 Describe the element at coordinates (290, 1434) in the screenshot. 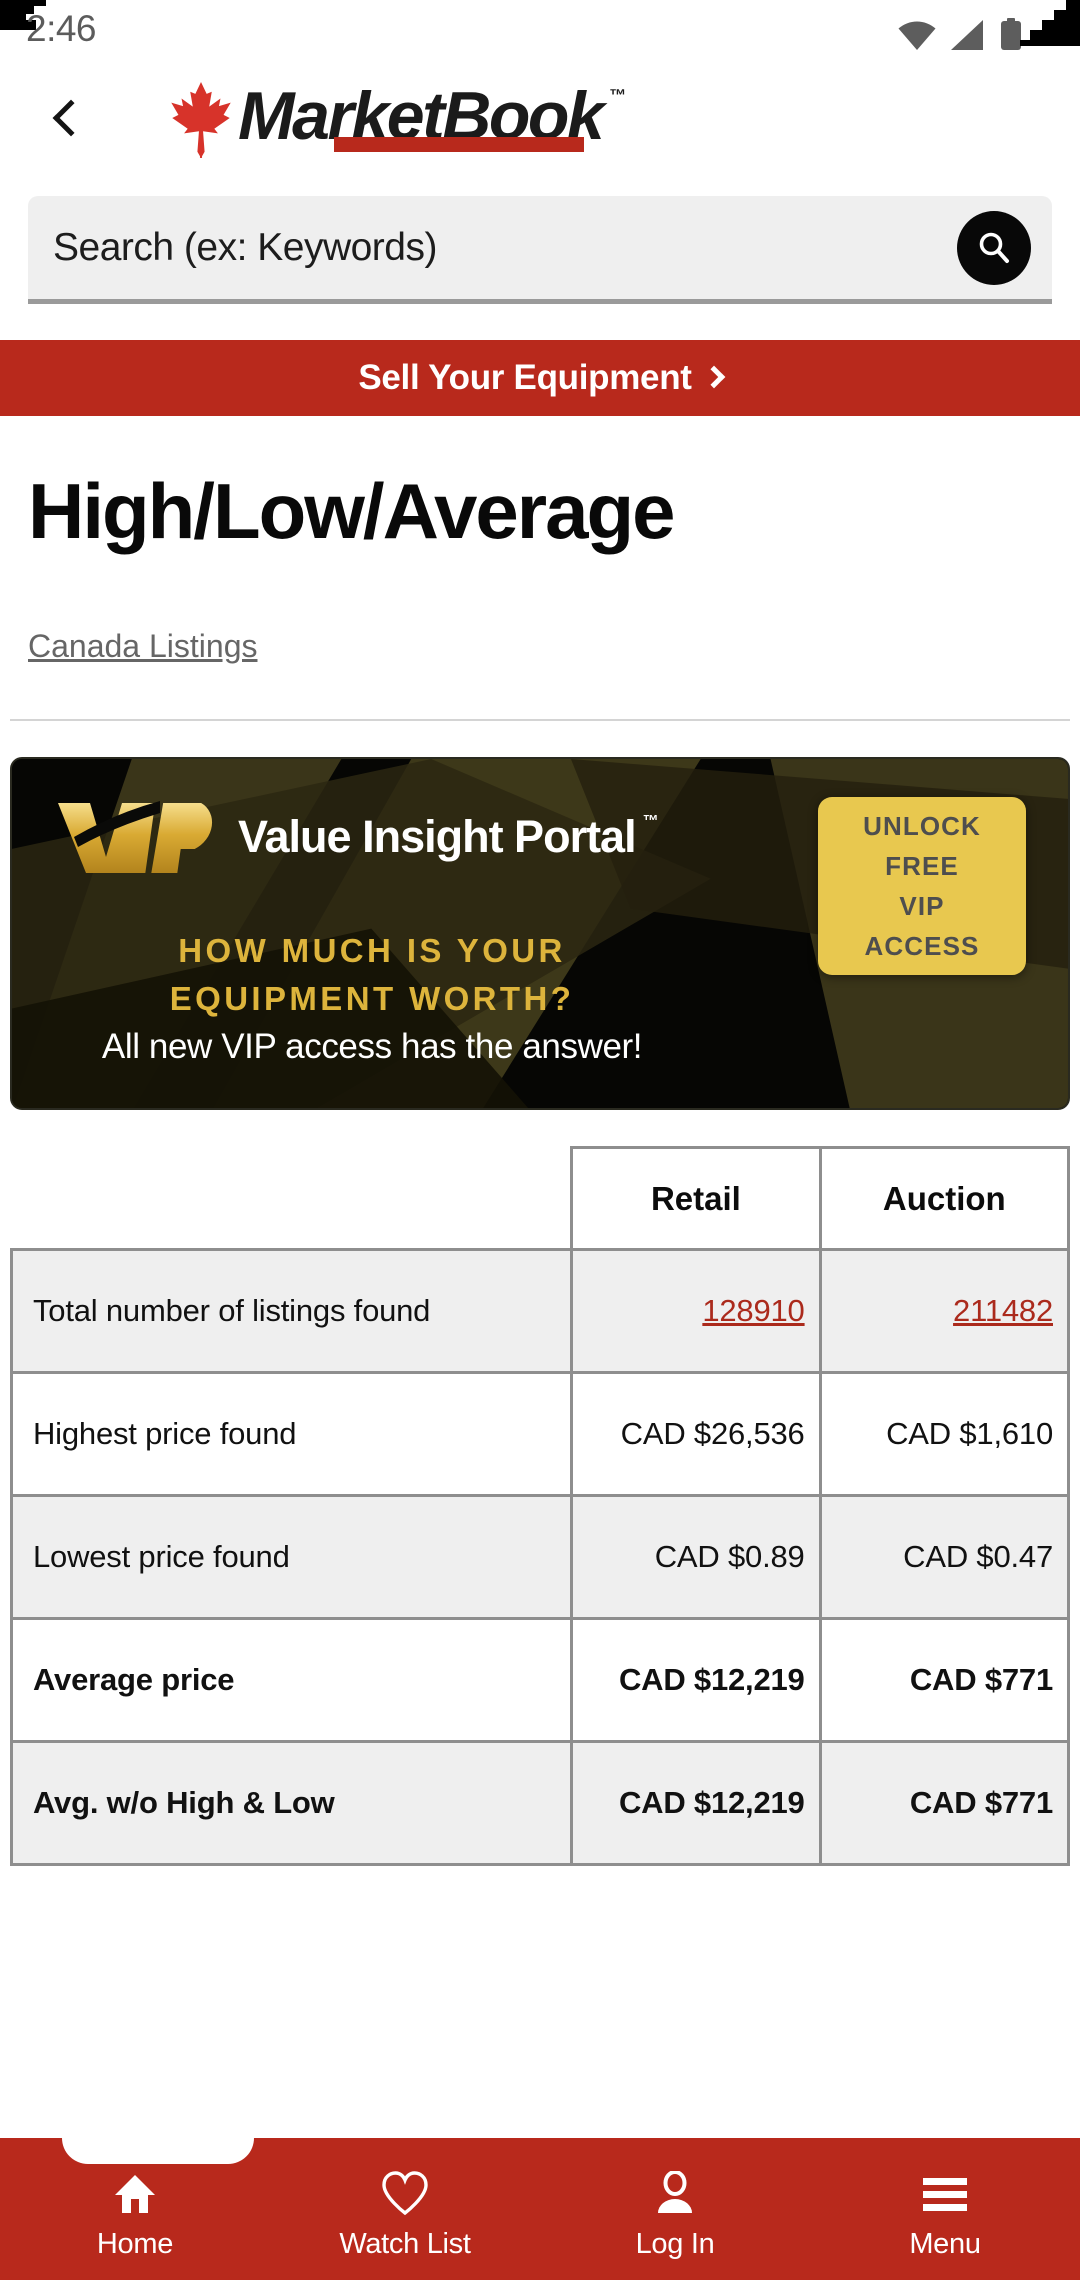

I see `row-label-highest-price: Highest price found` at that location.